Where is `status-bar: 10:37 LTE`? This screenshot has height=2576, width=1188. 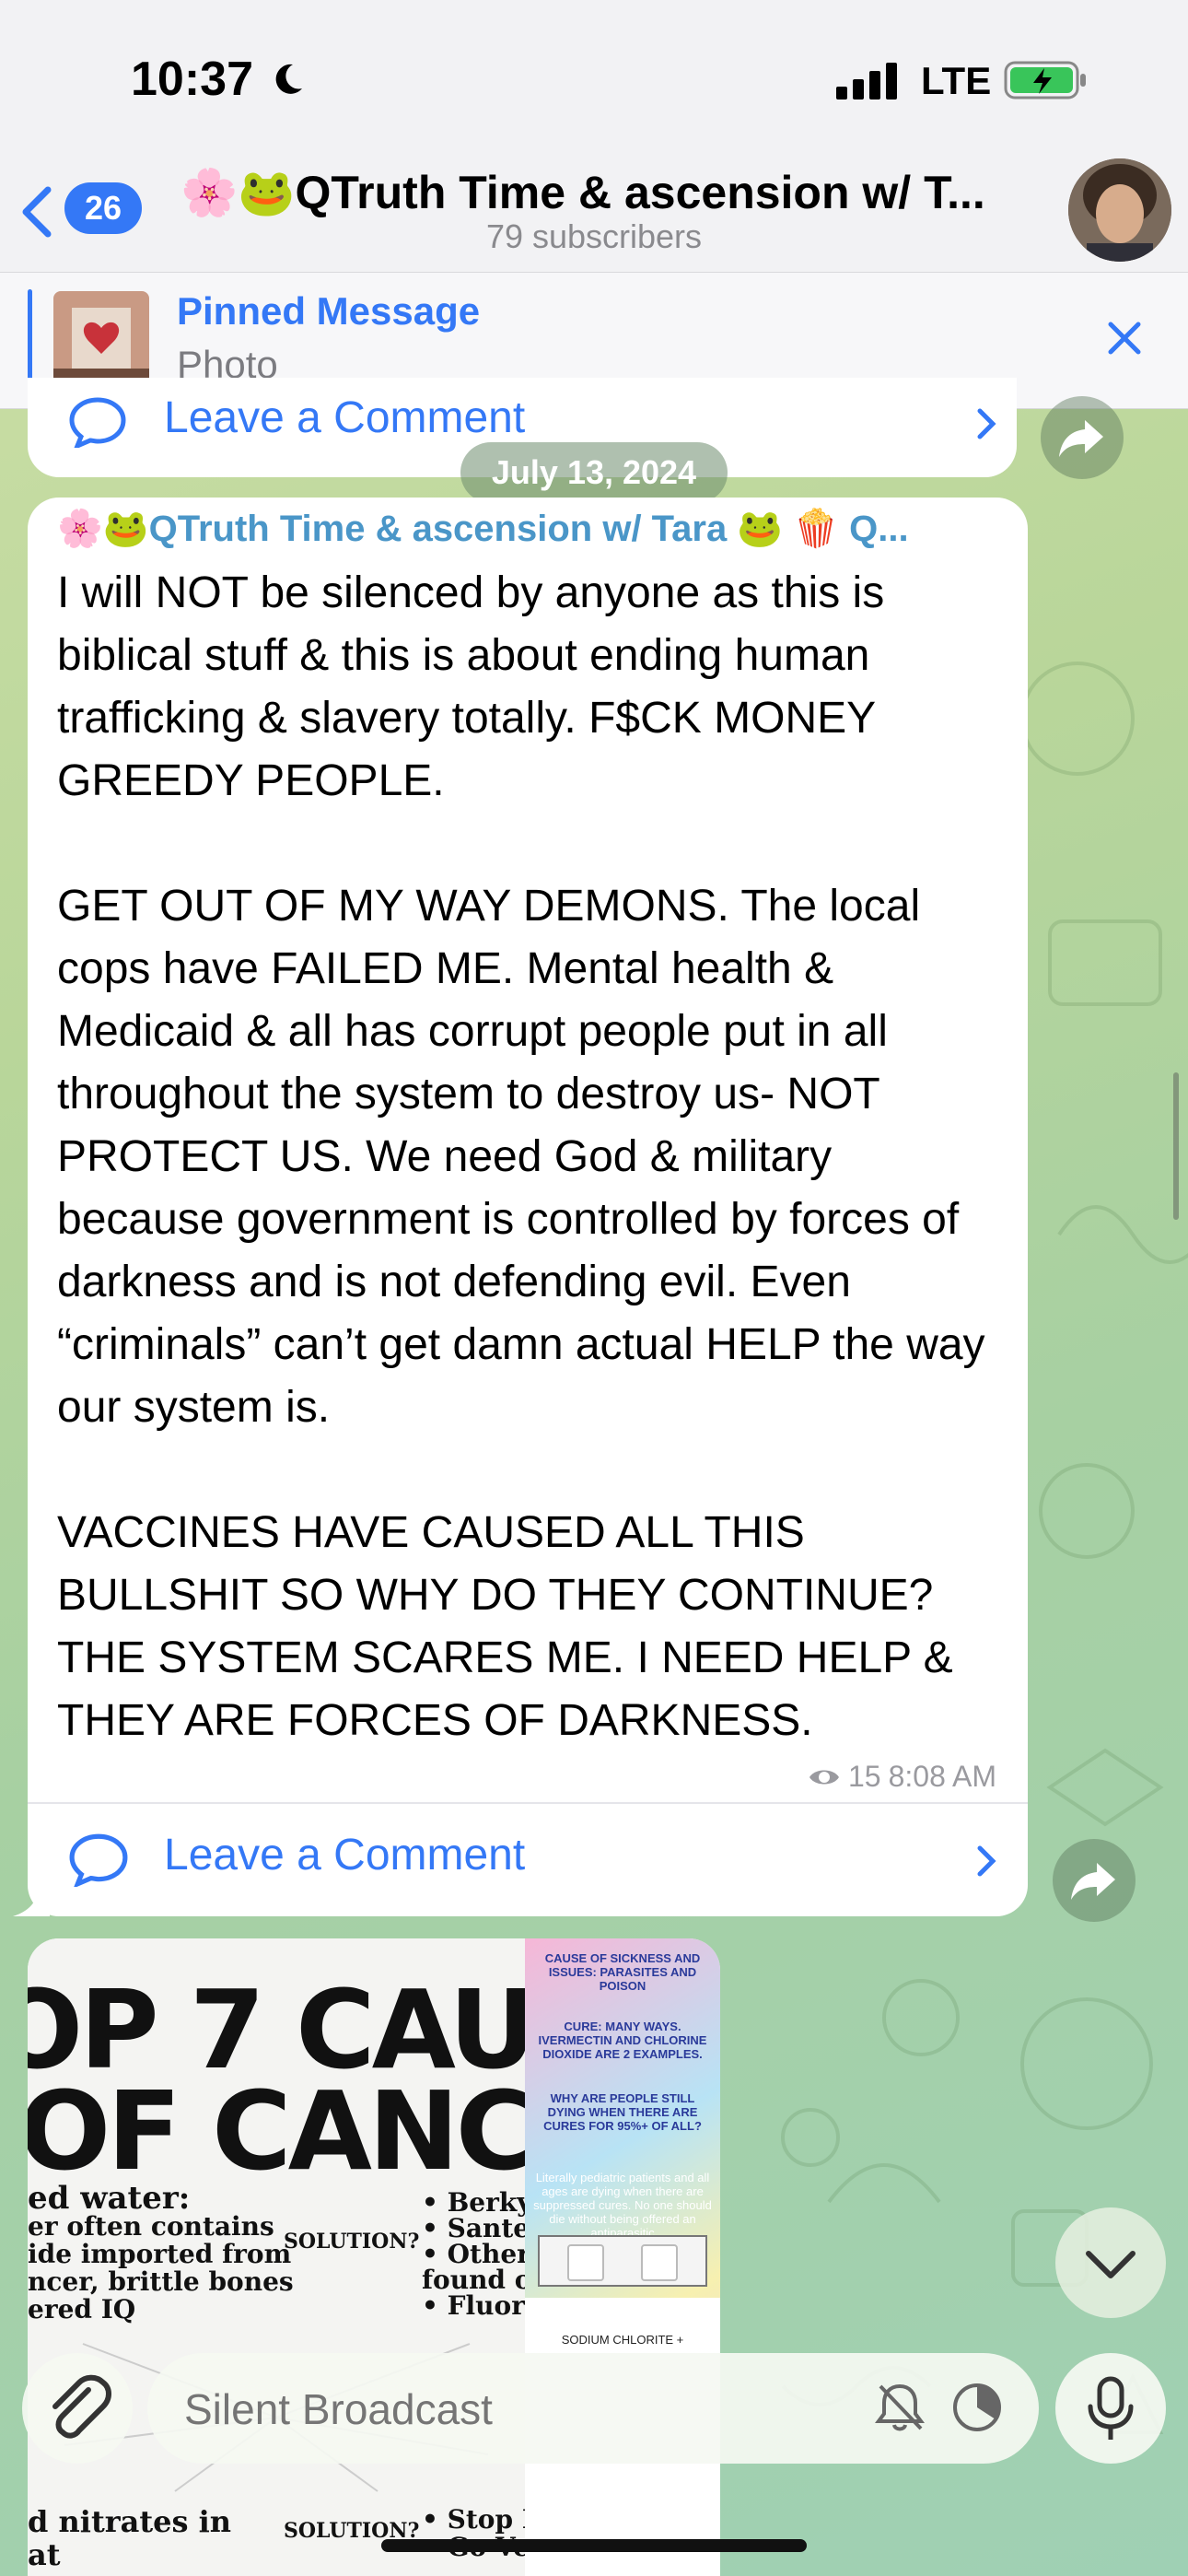
status-bar: 10:37 LTE is located at coordinates (594, 78).